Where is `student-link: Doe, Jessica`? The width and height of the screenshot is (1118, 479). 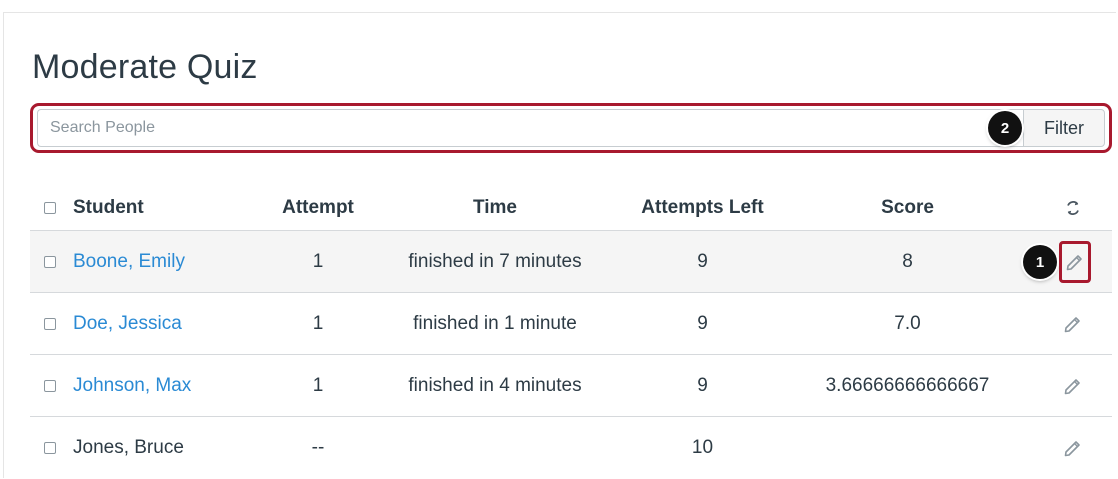 student-link: Doe, Jessica is located at coordinates (127, 324).